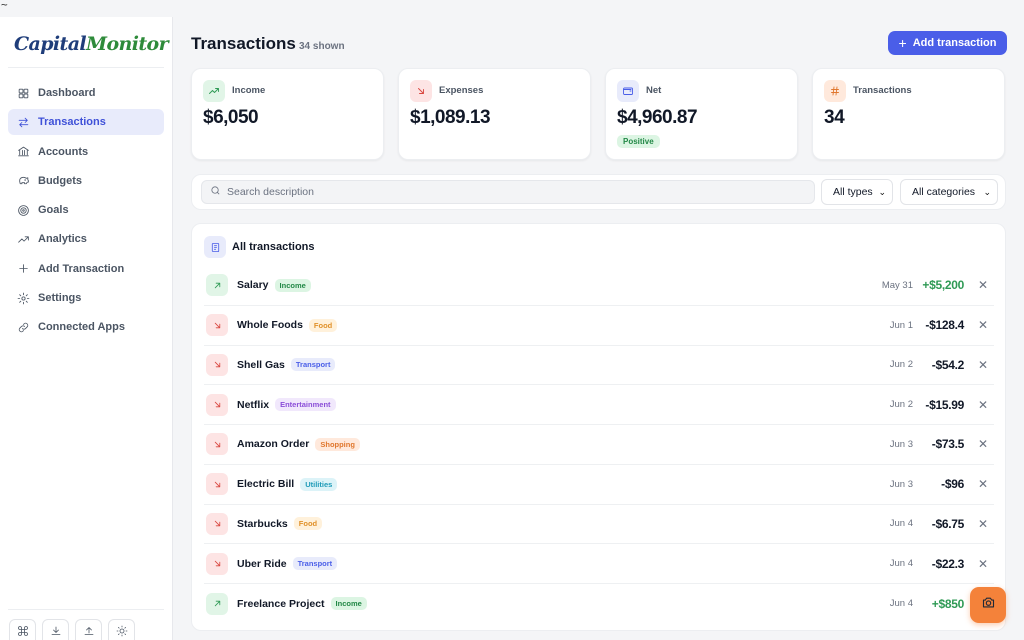  What do you see at coordinates (231, 117) in the screenshot?
I see `income-value: $6,050` at bounding box center [231, 117].